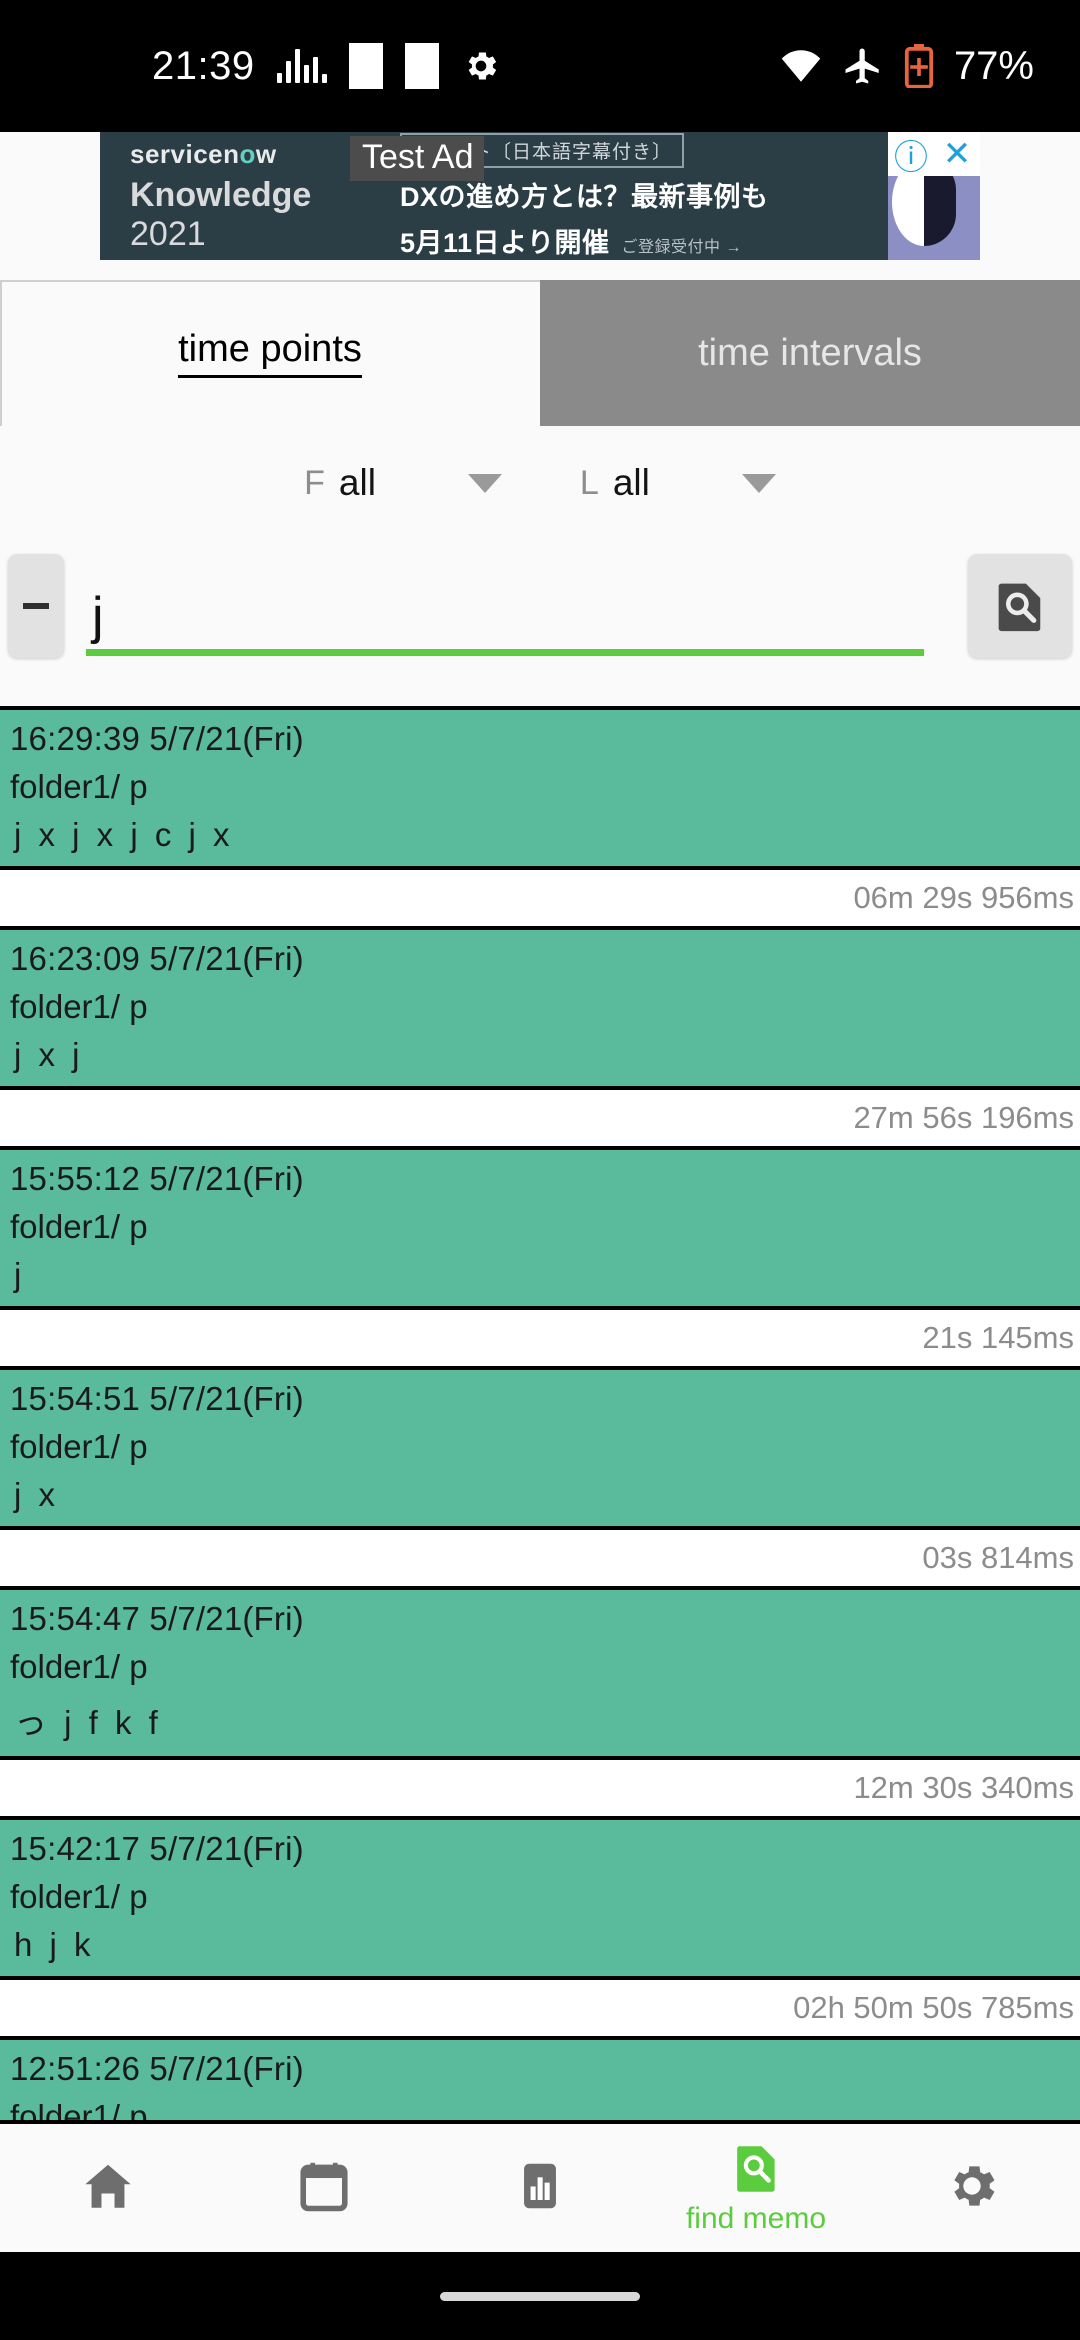 This screenshot has height=2340, width=1080. I want to click on memo-entry-time: 16:29:39 5/7/21(Fri), so click(157, 738).